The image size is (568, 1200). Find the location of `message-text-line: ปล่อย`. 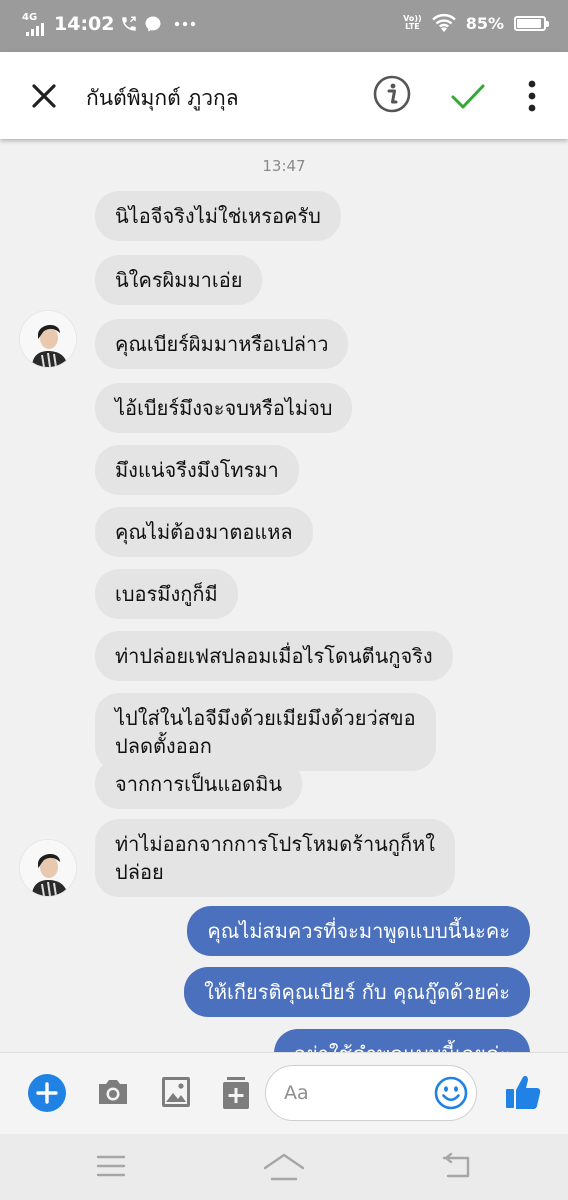

message-text-line: ปล่อย is located at coordinates (139, 872).